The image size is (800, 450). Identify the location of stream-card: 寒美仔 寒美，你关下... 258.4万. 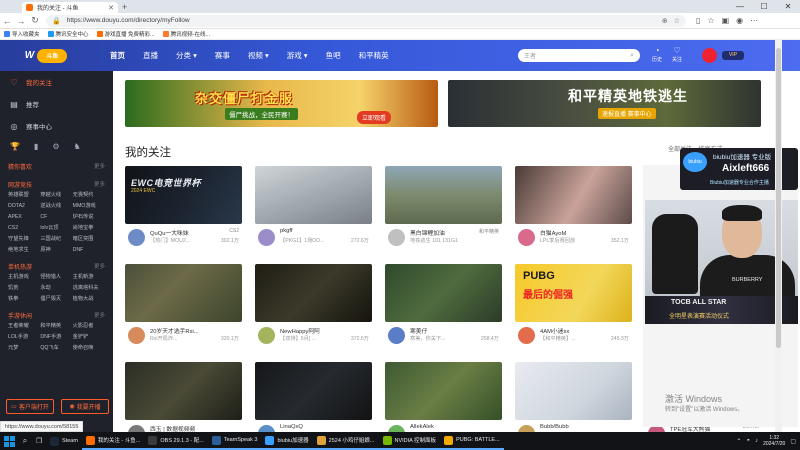
(443, 309).